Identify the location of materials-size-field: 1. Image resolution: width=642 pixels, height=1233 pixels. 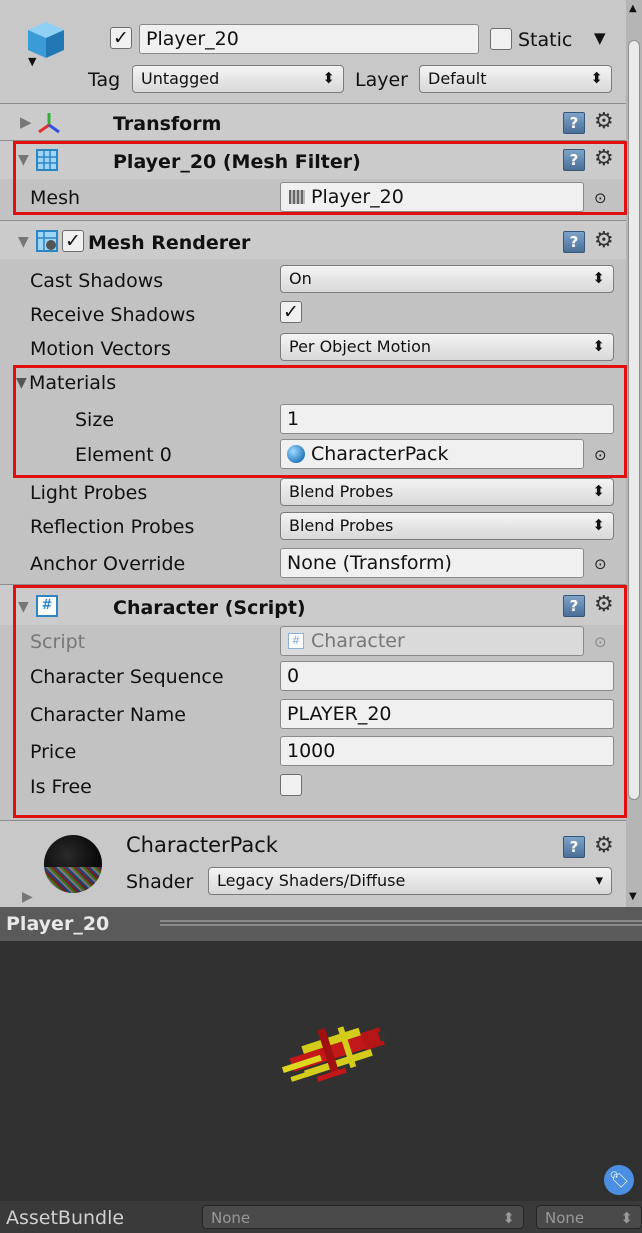
(447, 419).